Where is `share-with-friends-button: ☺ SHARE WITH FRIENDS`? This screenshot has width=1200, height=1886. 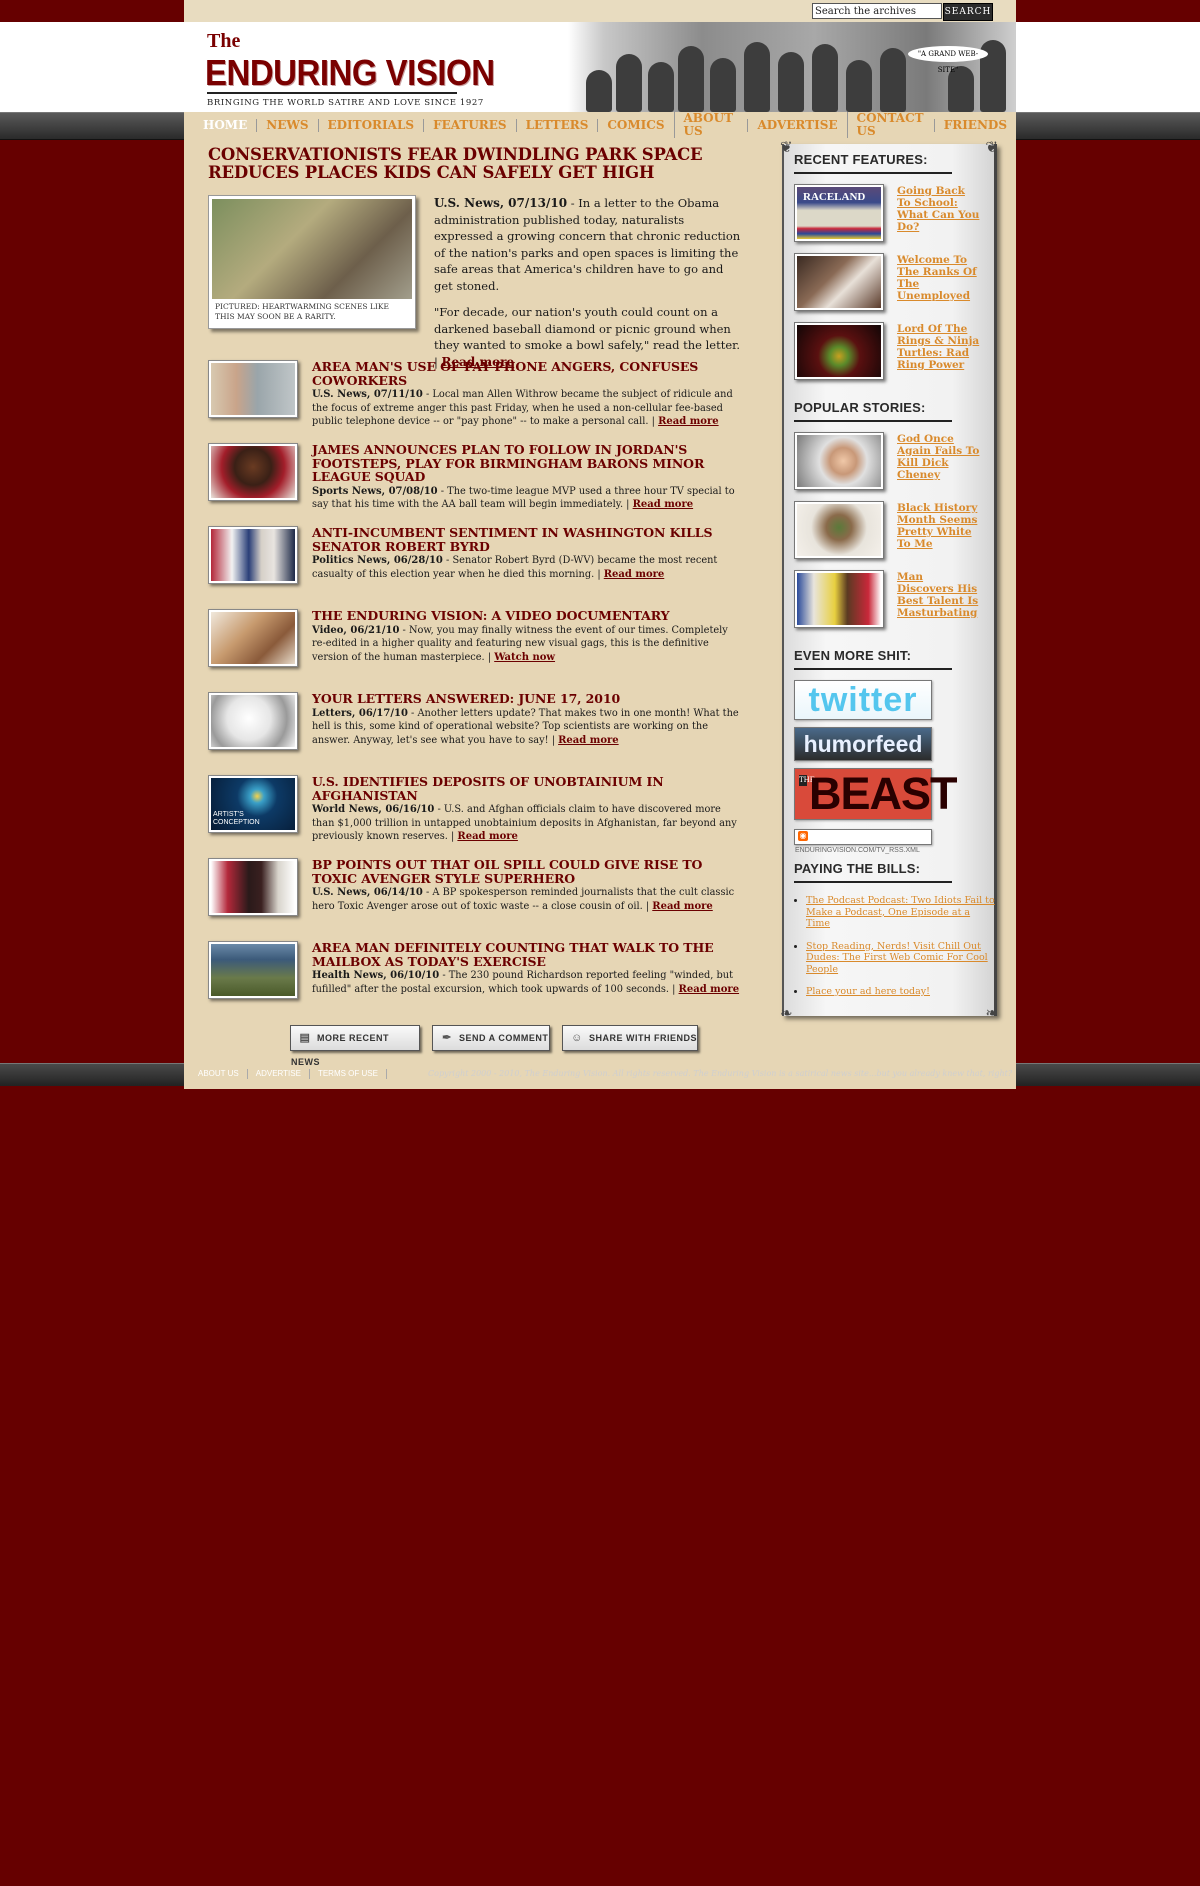
share-with-friends-button: ☺ SHARE WITH FRIENDS is located at coordinates (630, 1038).